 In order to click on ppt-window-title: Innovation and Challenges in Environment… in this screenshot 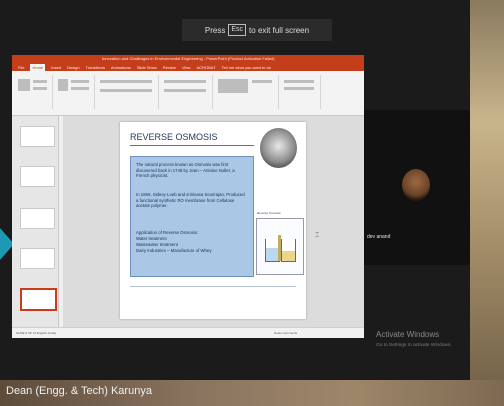, I will do `click(188, 58)`.